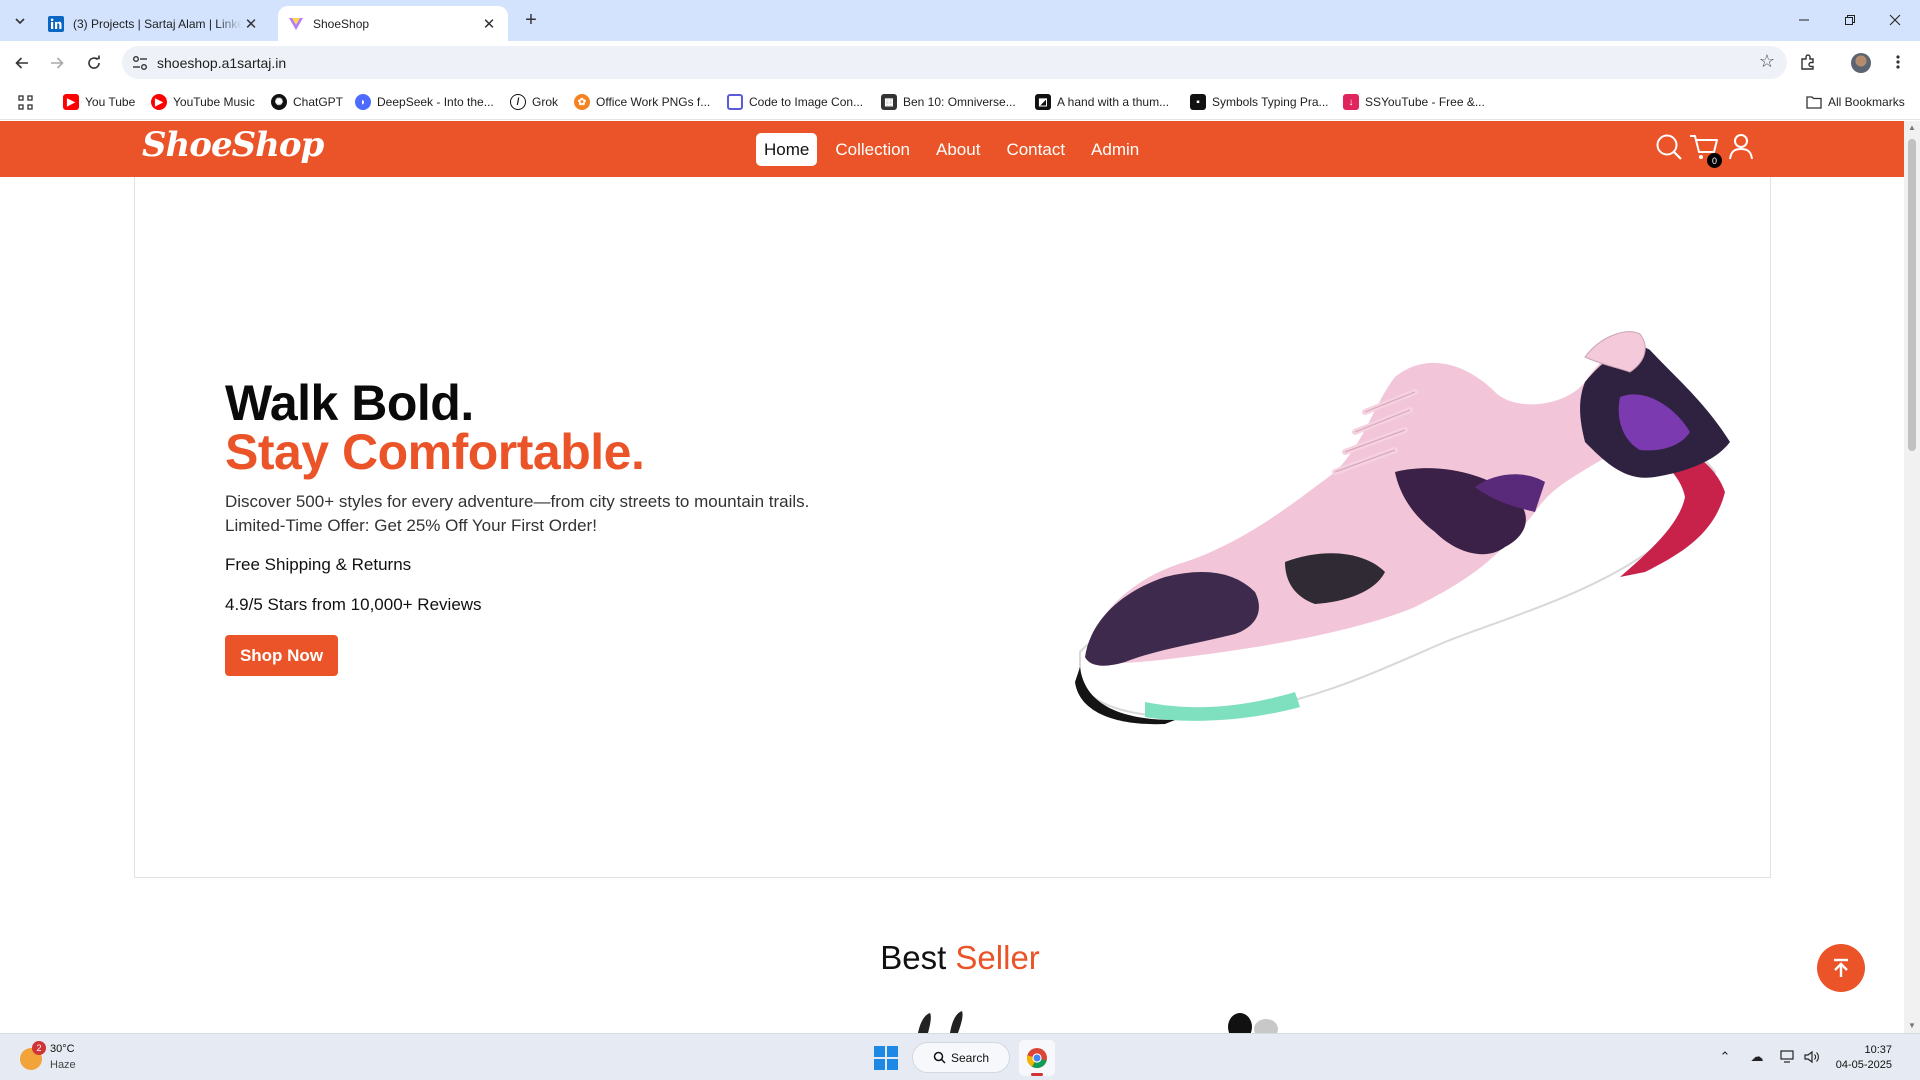  I want to click on search-icon, so click(1669, 147).